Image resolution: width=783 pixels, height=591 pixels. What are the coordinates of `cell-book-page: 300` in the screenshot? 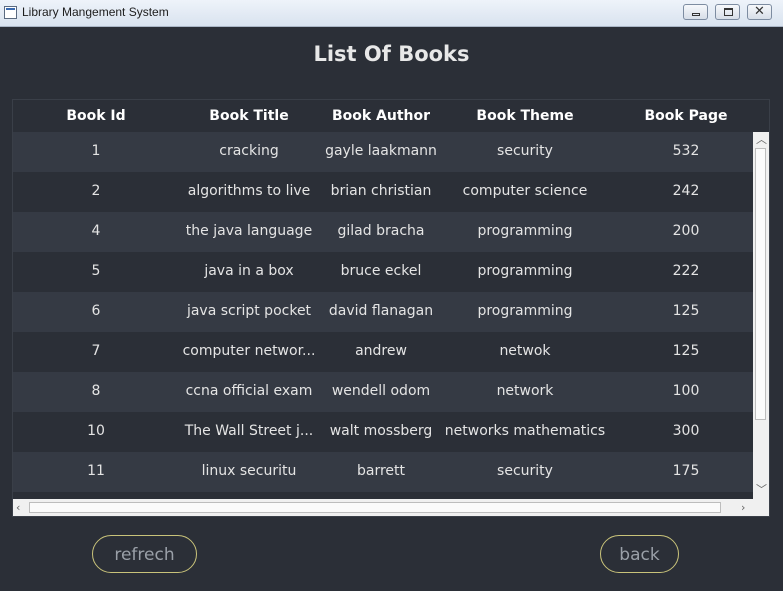 It's located at (686, 431).